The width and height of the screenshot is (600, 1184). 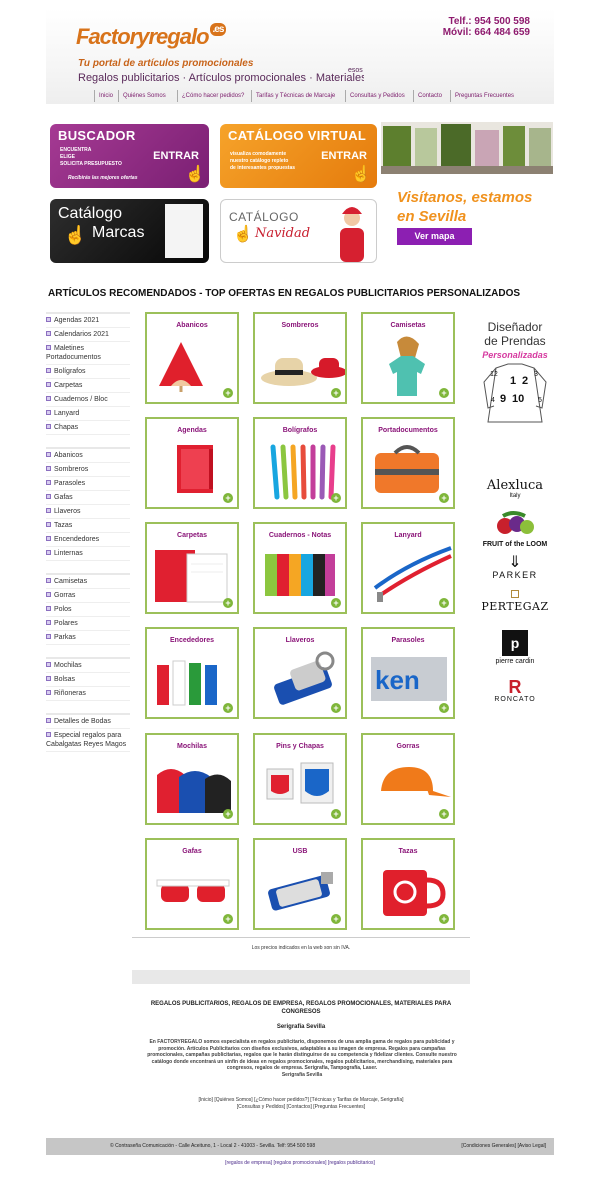 I want to click on sidebar-item: Mochilas, so click(x=88, y=666).